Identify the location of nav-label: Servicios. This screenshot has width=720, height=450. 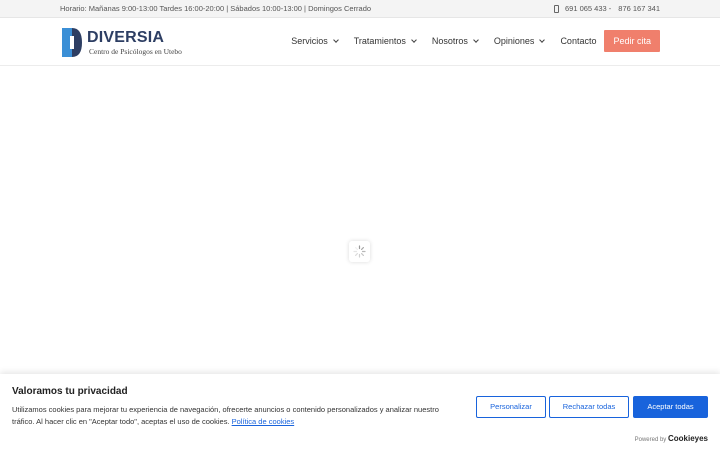
(309, 41).